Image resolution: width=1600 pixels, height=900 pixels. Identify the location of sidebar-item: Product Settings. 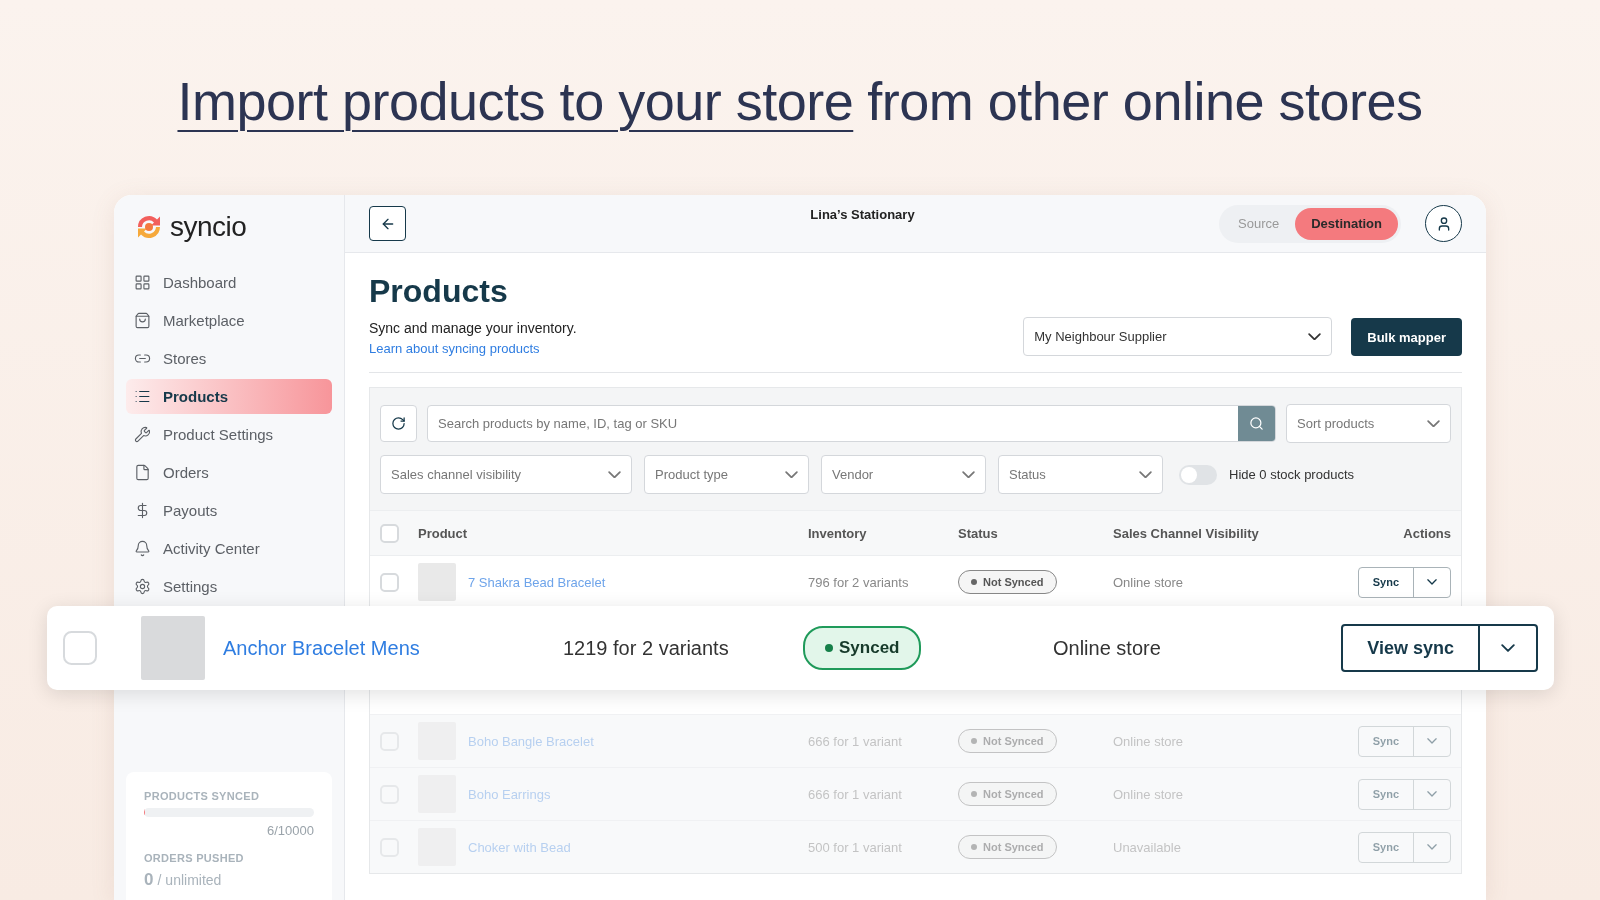
(229, 434).